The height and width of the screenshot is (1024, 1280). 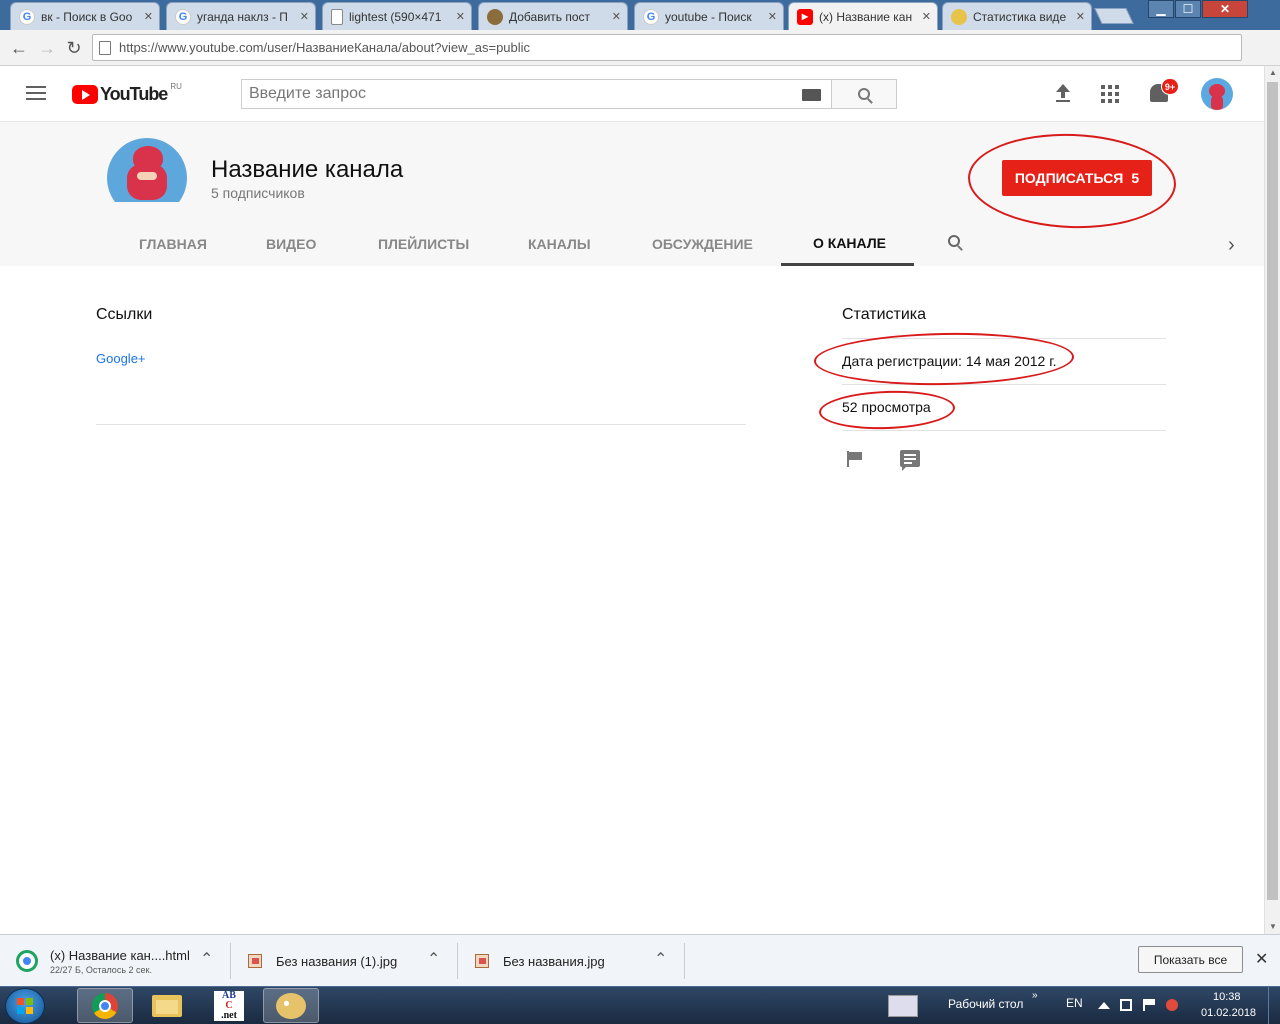 I want to click on youtube-logo: YouTube RU, so click(x=127, y=93).